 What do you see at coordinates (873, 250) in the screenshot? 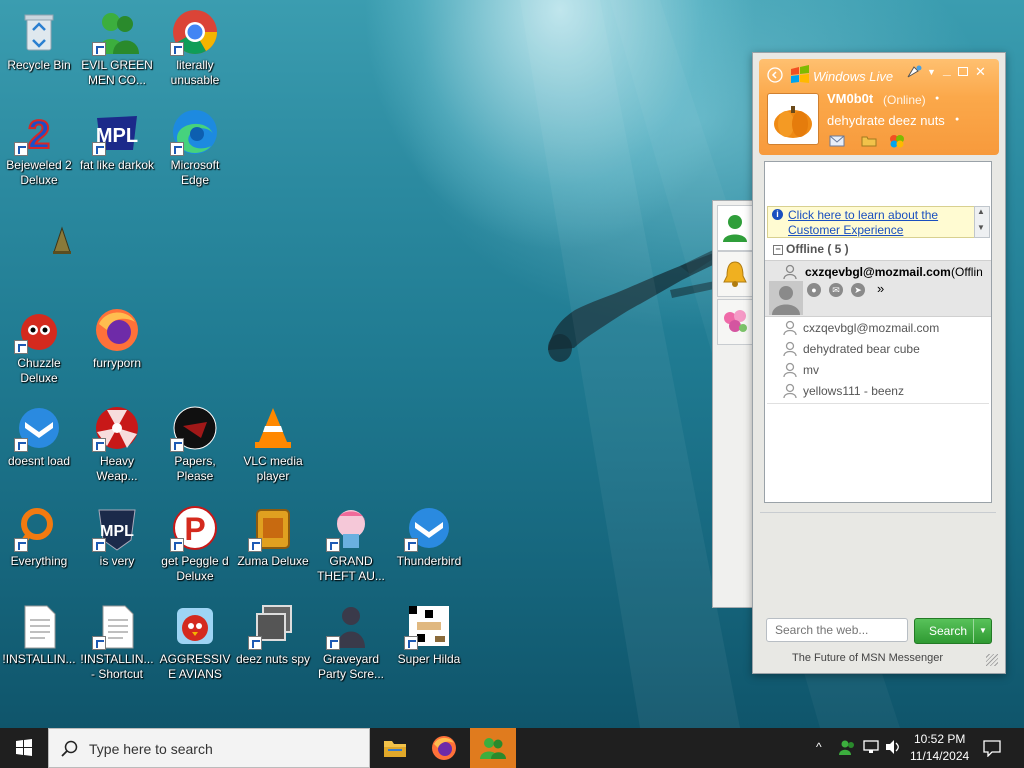
I see `group-header-offline: − Offline ( 5 )` at bounding box center [873, 250].